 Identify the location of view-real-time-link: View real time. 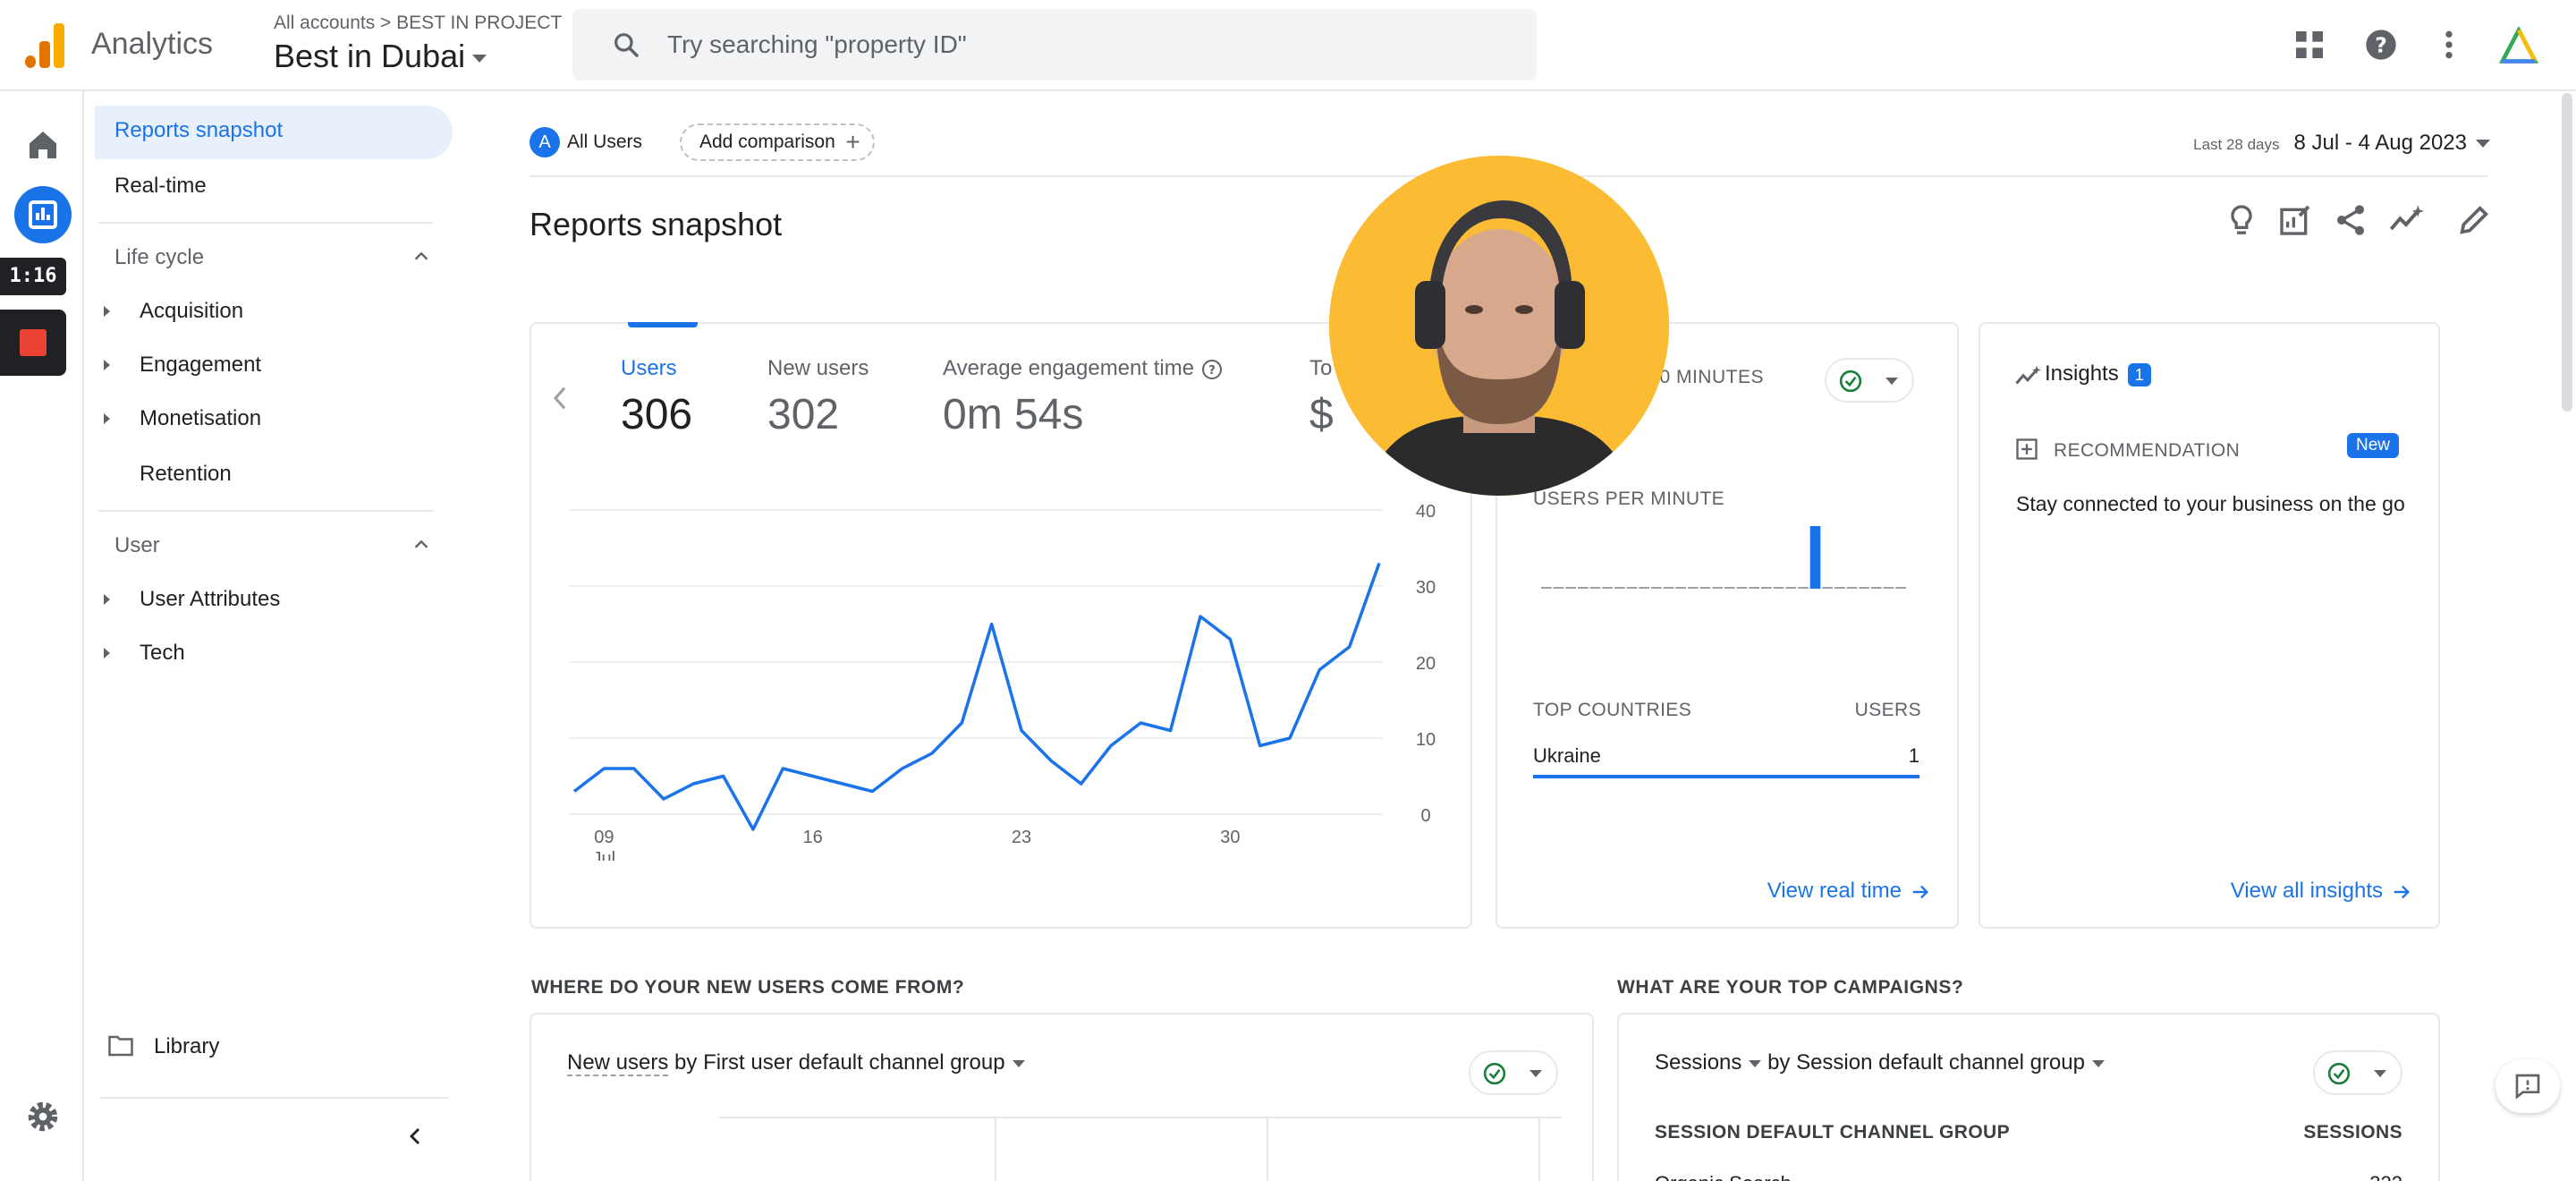
(1848, 891).